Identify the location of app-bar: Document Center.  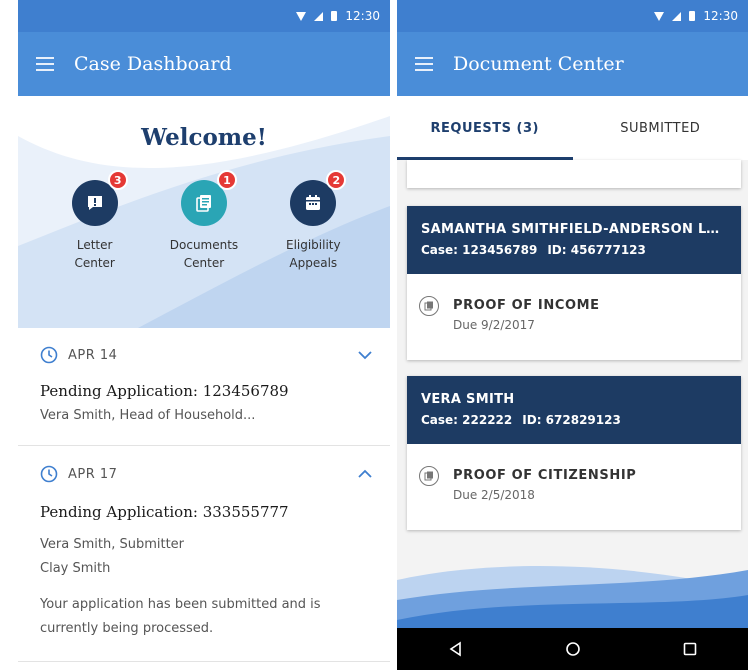
(572, 64).